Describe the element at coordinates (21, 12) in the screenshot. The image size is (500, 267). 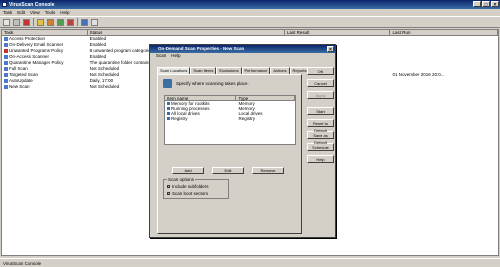
I see `menu-edit: Edit` at that location.